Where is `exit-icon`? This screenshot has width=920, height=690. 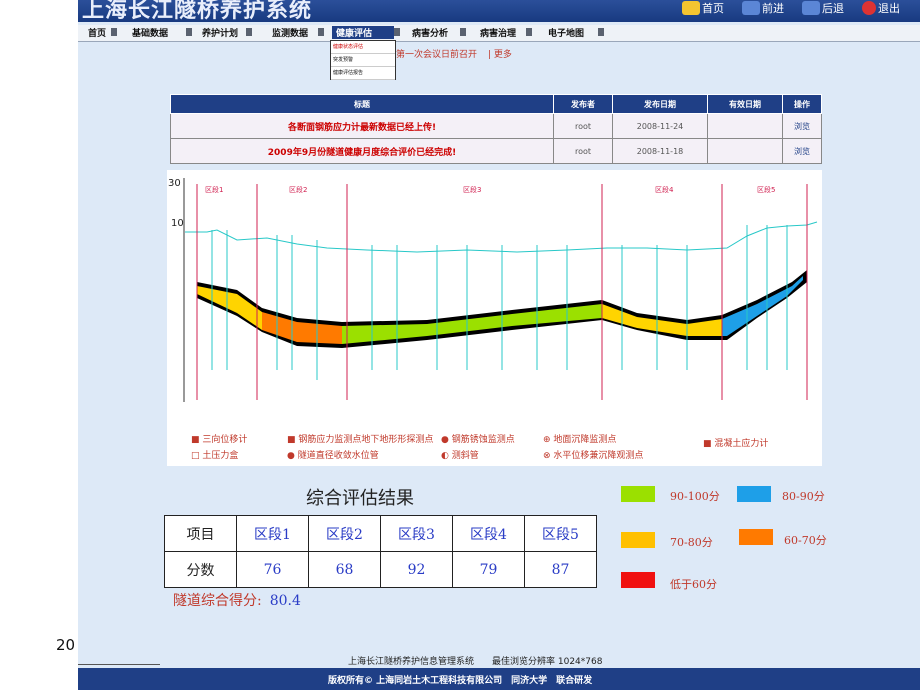
exit-icon is located at coordinates (869, 8).